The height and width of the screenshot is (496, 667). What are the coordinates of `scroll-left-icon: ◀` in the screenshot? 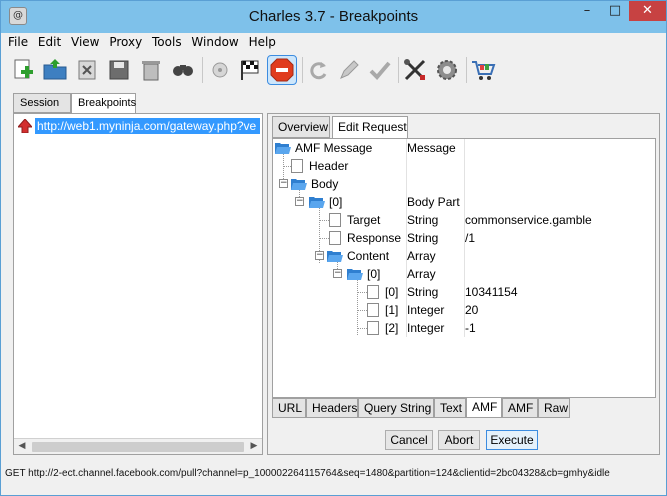 It's located at (22, 446).